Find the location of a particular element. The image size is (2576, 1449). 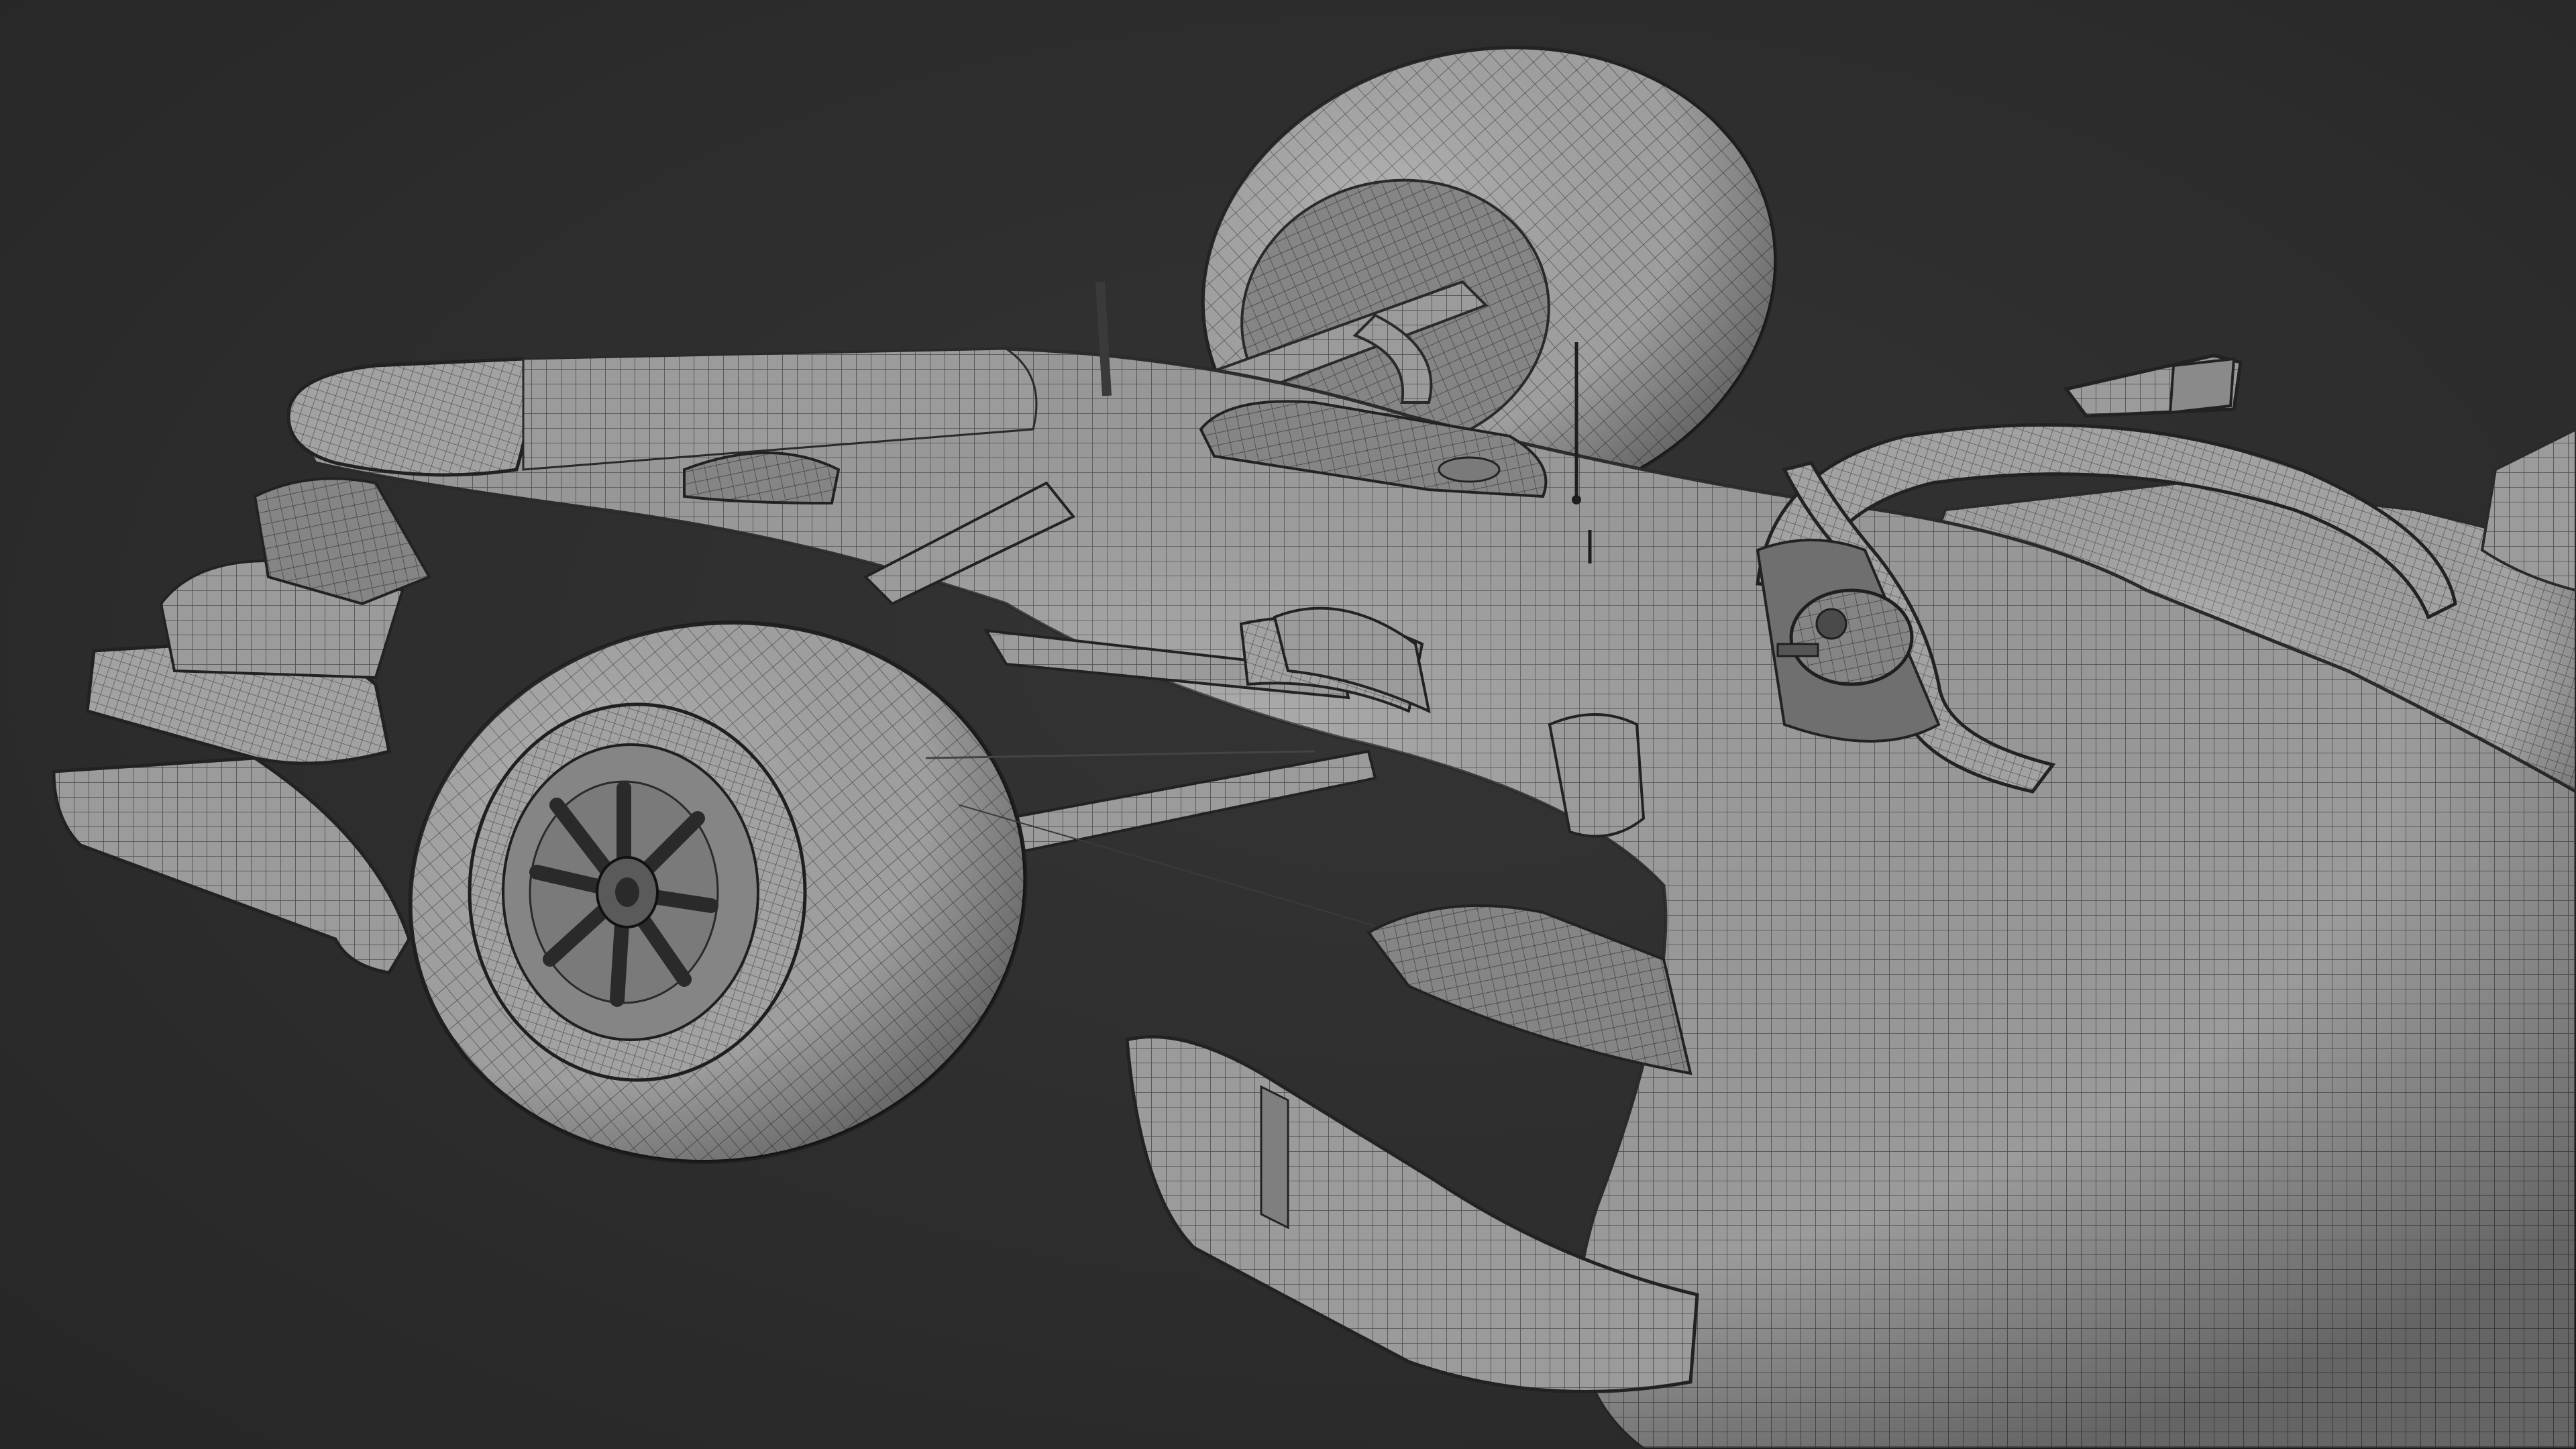

bargeboard is located at coordinates (1529, 989).